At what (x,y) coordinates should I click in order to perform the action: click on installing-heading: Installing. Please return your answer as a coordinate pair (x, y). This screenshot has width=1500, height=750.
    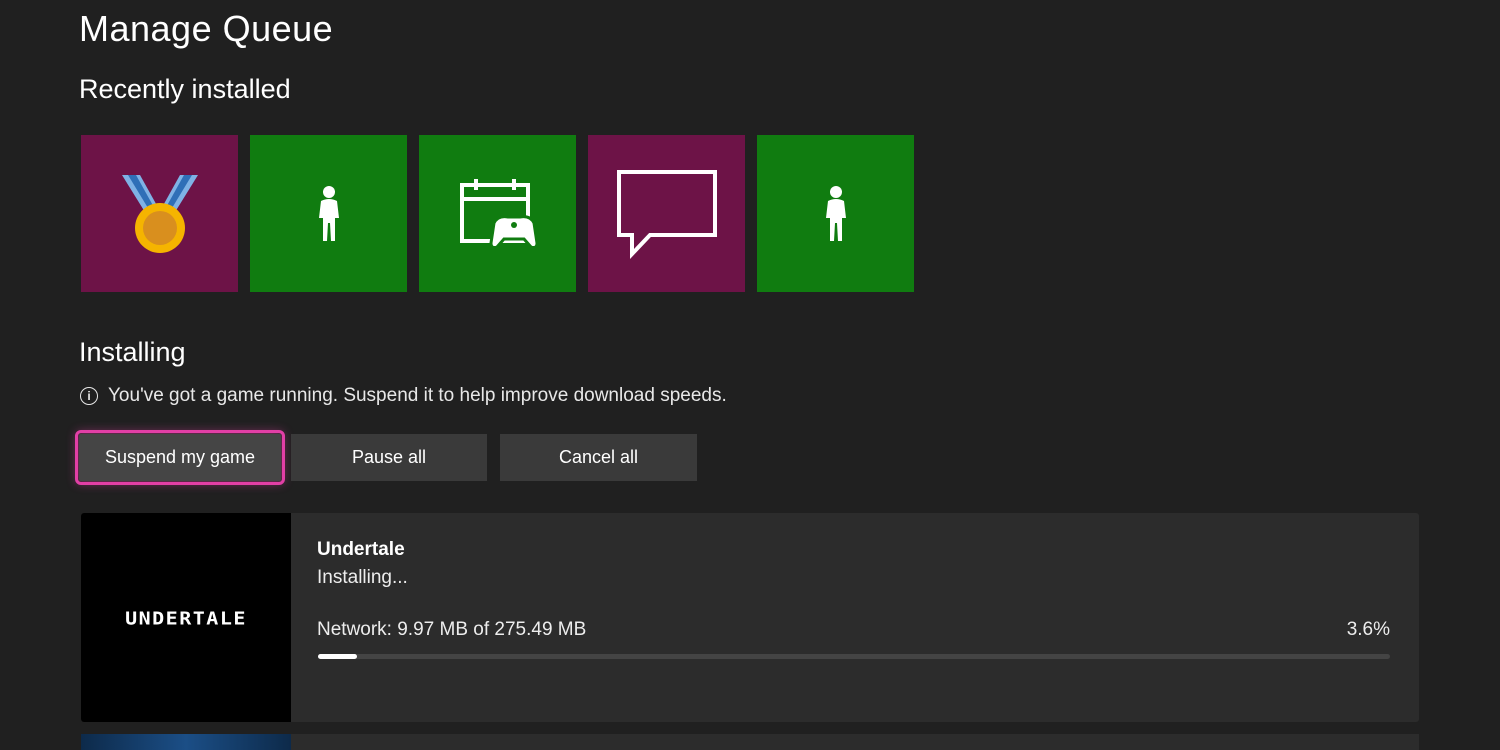
    Looking at the image, I should click on (132, 352).